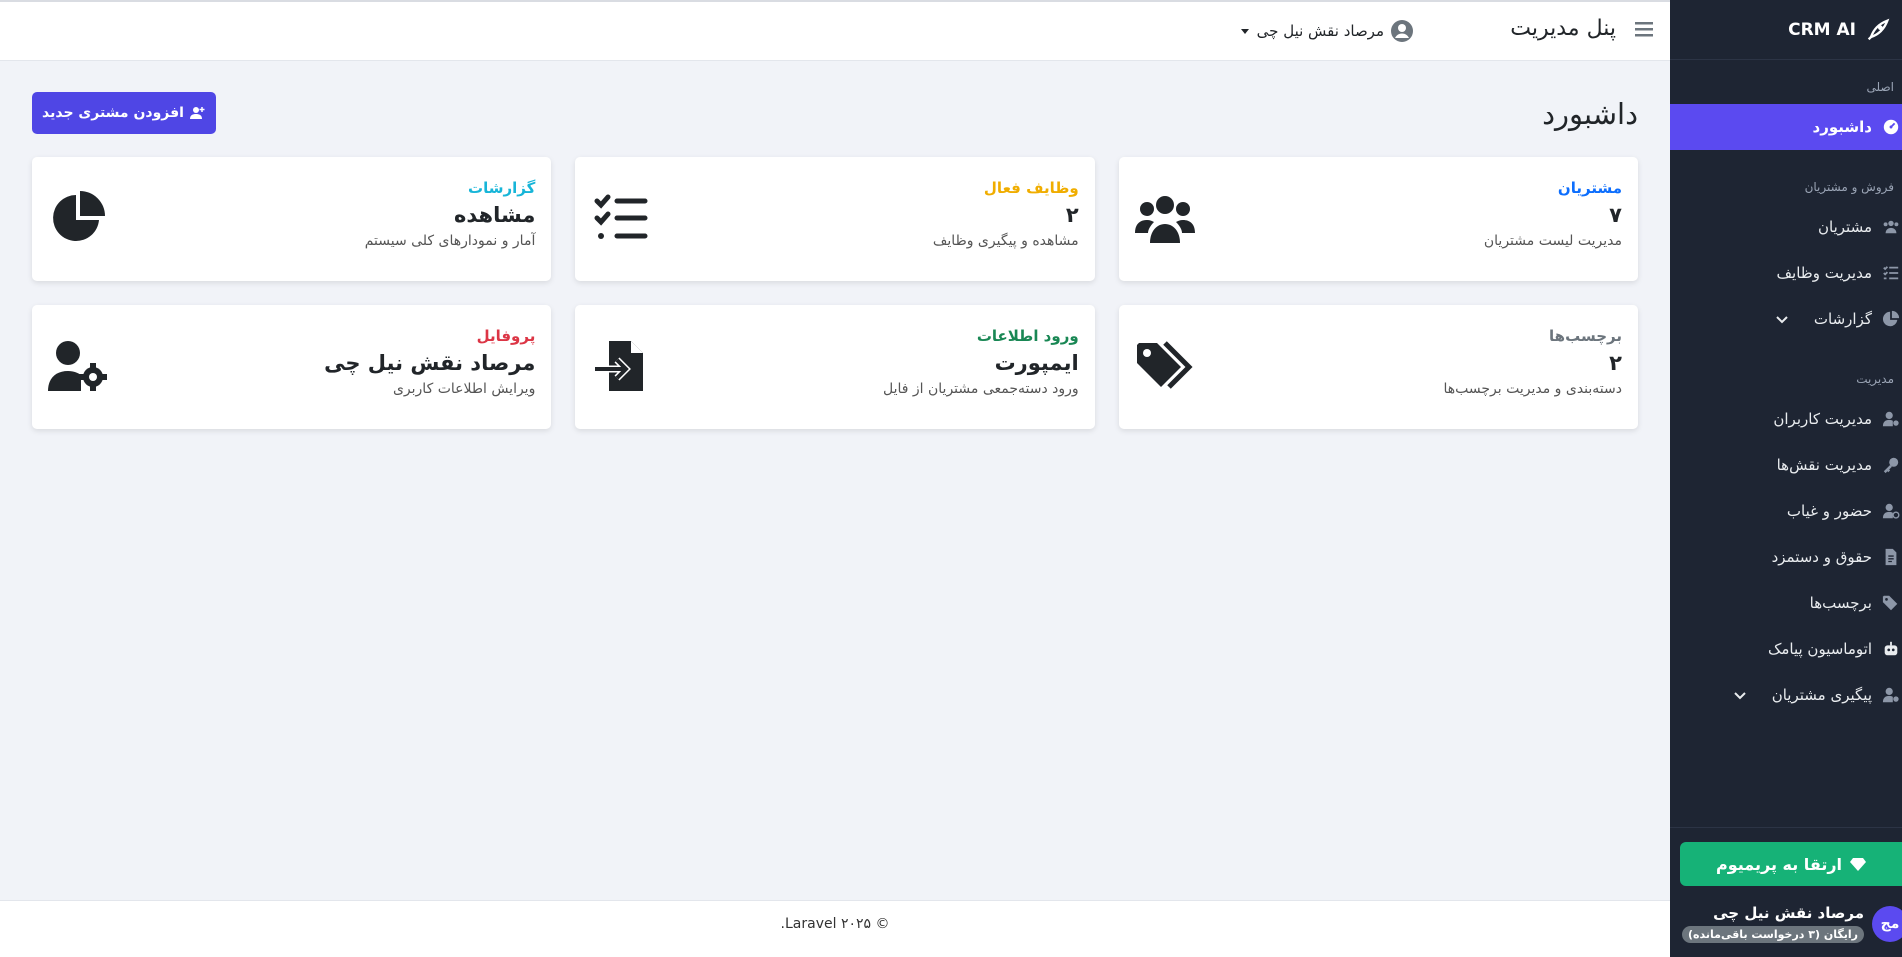  Describe the element at coordinates (1821, 557) in the screenshot. I see `sidebar-item-label: حقوق و دستمزد` at that location.